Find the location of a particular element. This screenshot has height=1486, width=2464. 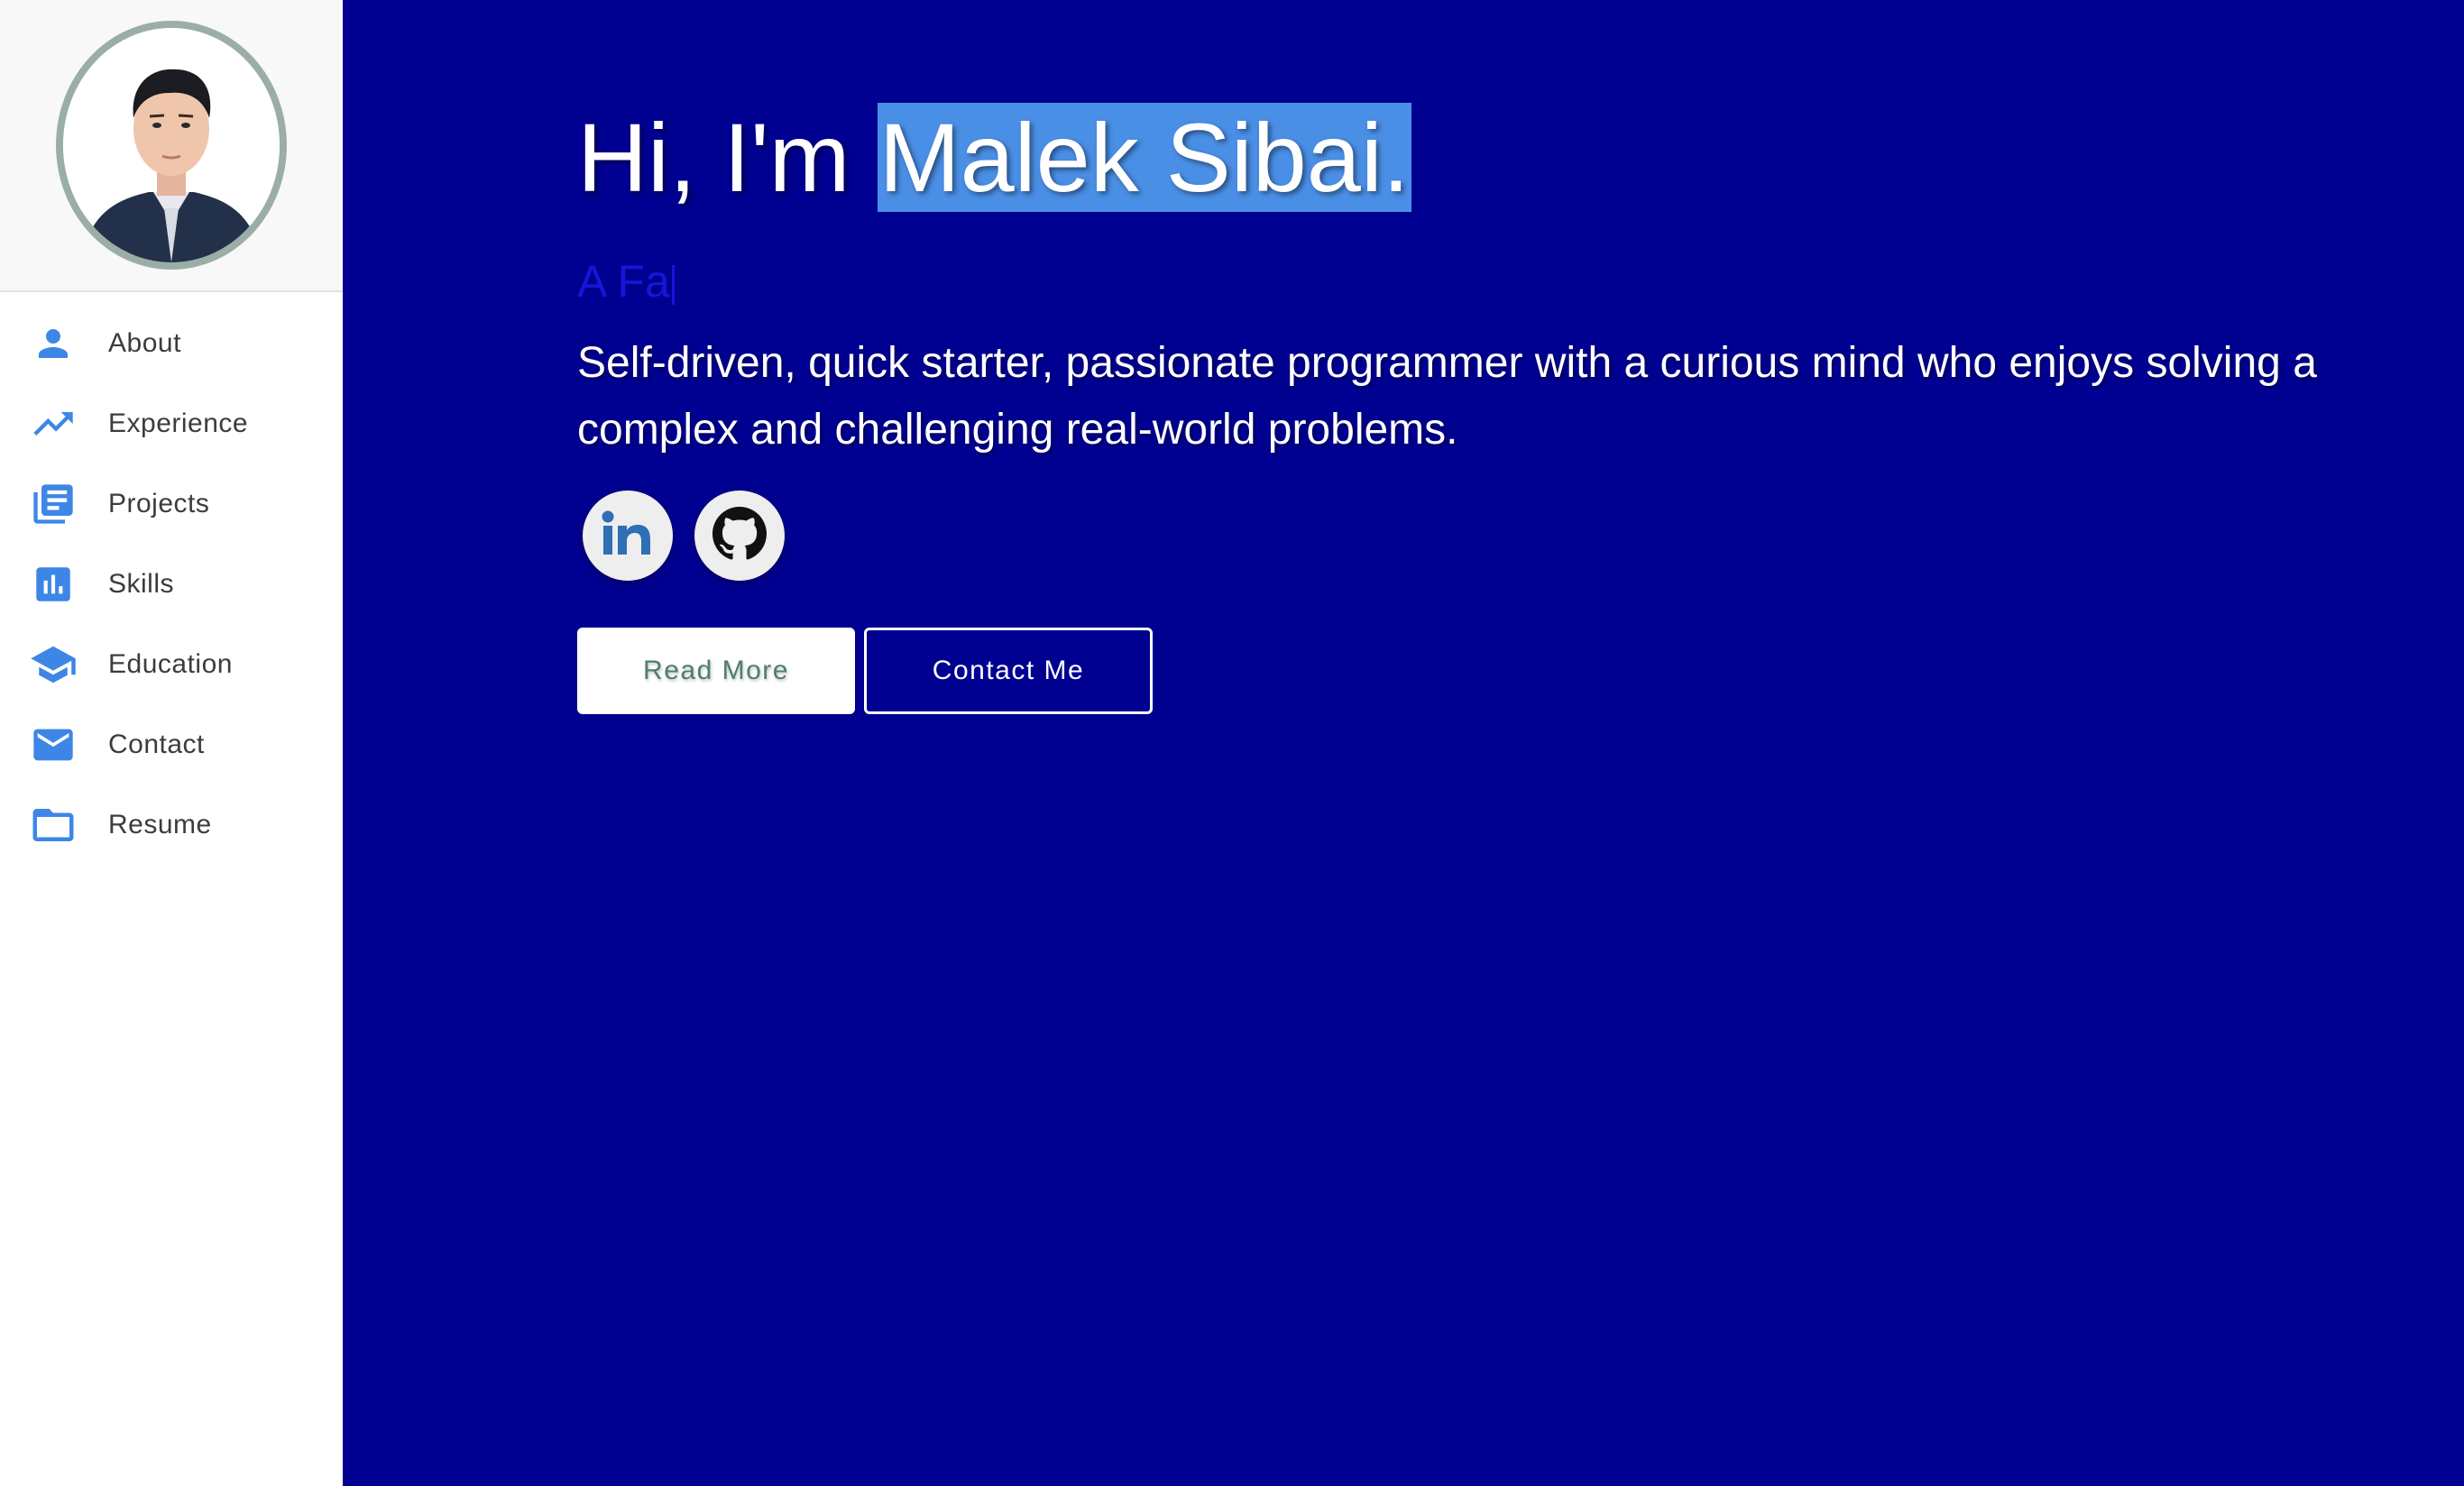

greeting-text: Hi, I'm is located at coordinates (727, 157).